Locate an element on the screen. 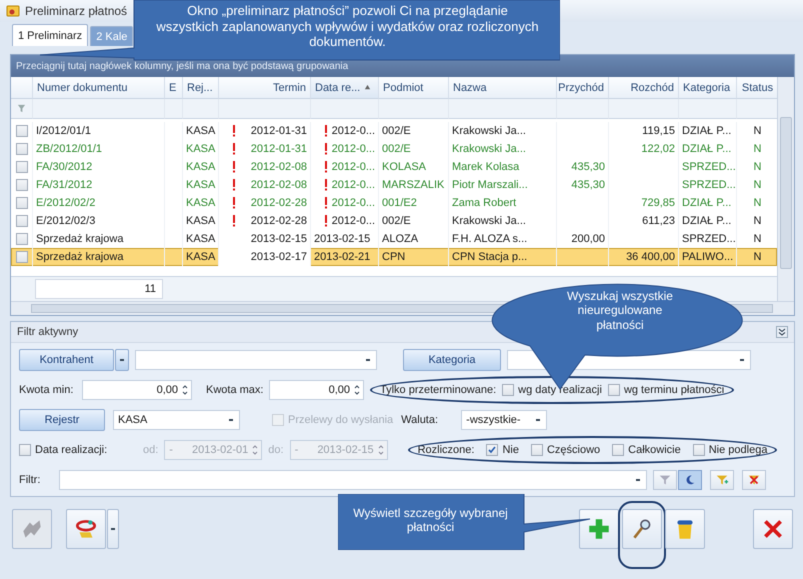  table-cell: KOLASA is located at coordinates (404, 167).